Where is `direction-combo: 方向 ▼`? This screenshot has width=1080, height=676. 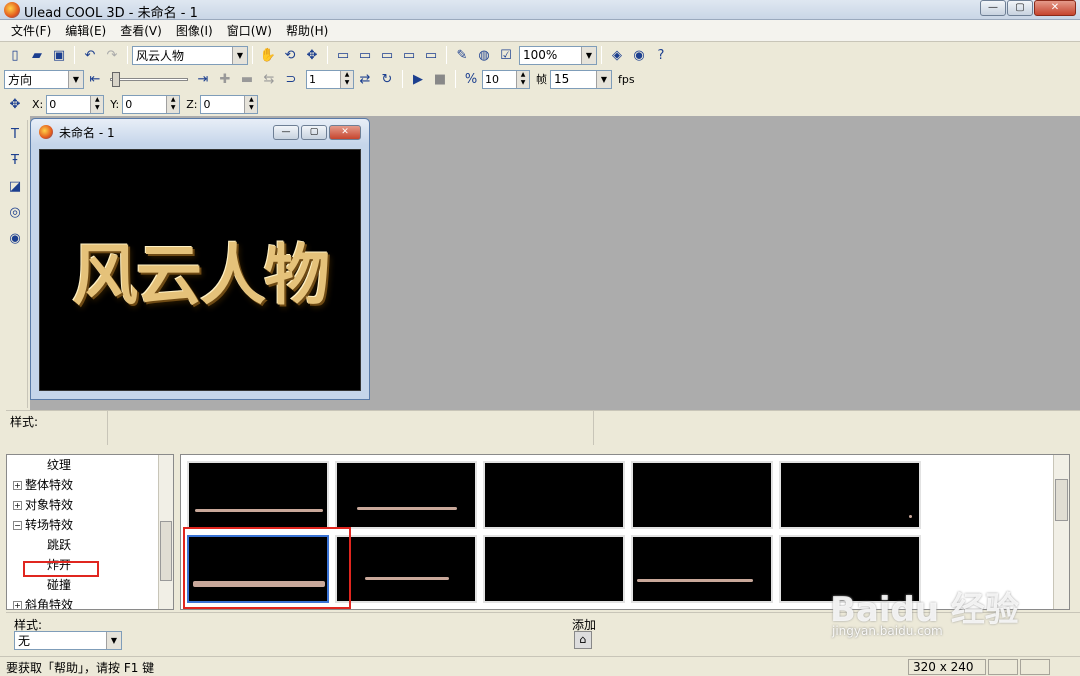
direction-combo: 方向 ▼ is located at coordinates (44, 79).